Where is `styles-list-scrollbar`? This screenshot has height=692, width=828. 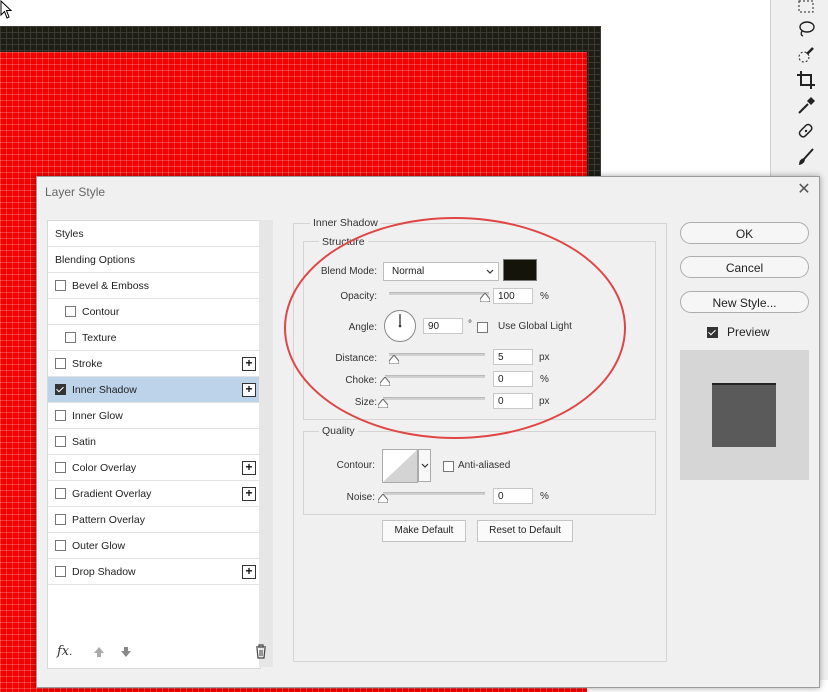 styles-list-scrollbar is located at coordinates (266, 443).